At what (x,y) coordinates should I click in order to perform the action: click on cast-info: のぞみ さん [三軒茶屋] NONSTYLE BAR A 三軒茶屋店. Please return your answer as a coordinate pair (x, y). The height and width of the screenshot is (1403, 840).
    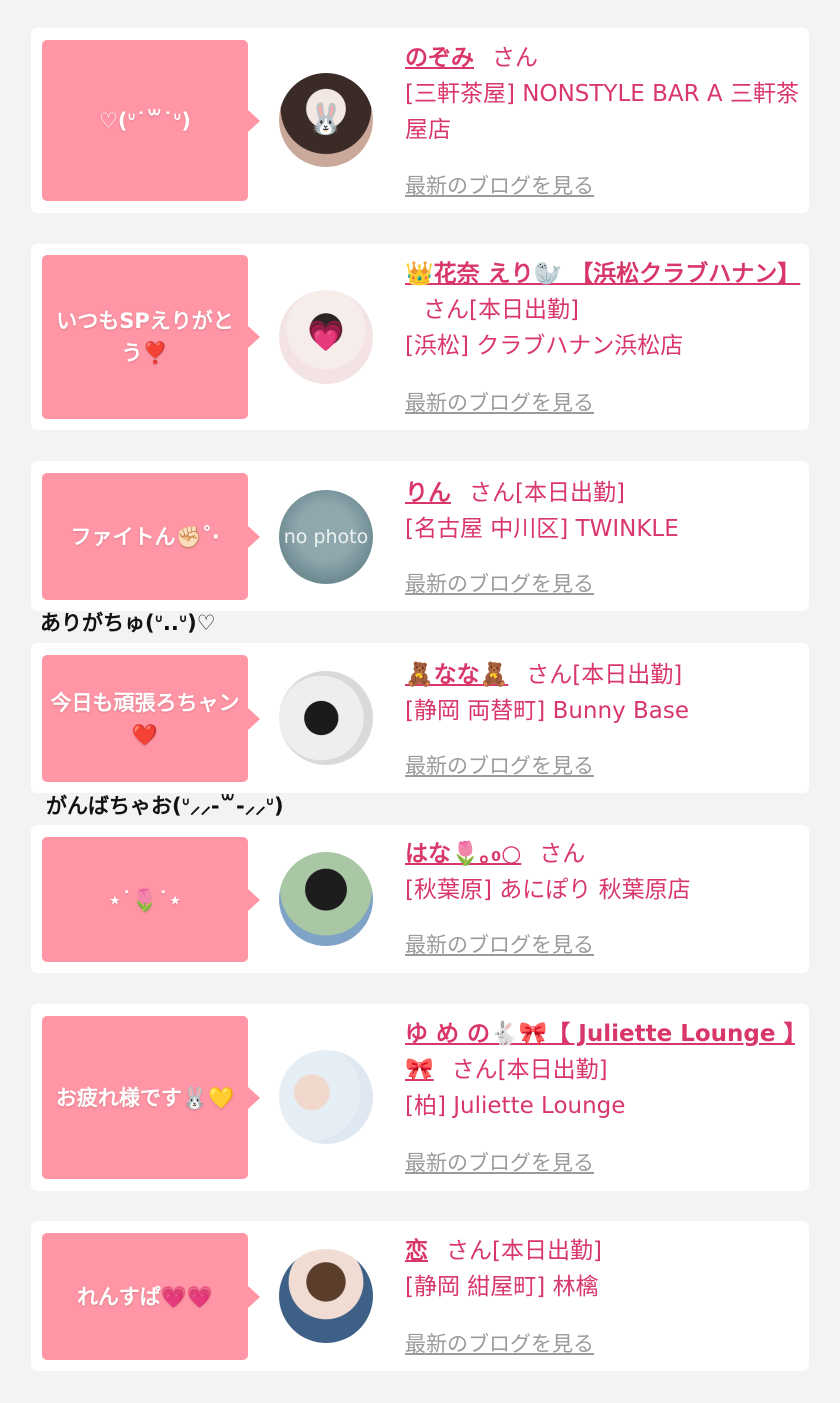
    Looking at the image, I should click on (602, 94).